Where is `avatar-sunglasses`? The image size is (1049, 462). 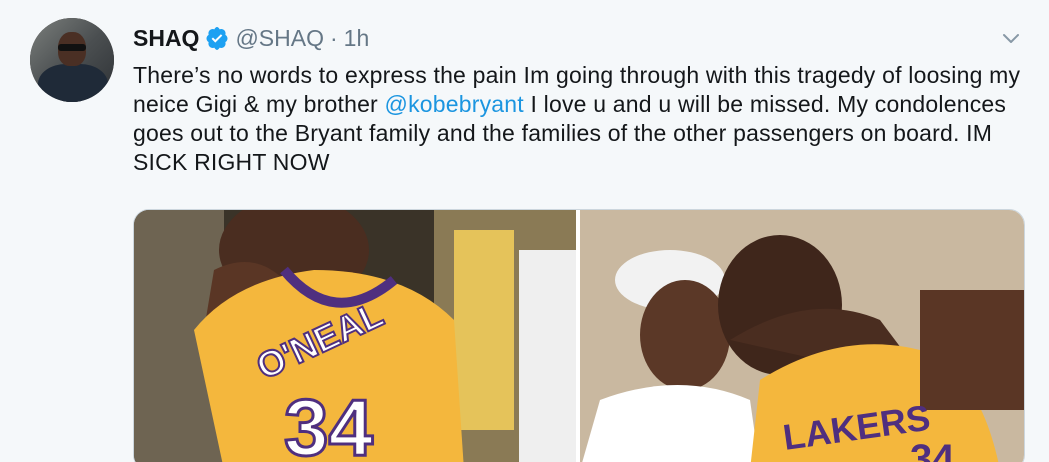
avatar-sunglasses is located at coordinates (72, 47).